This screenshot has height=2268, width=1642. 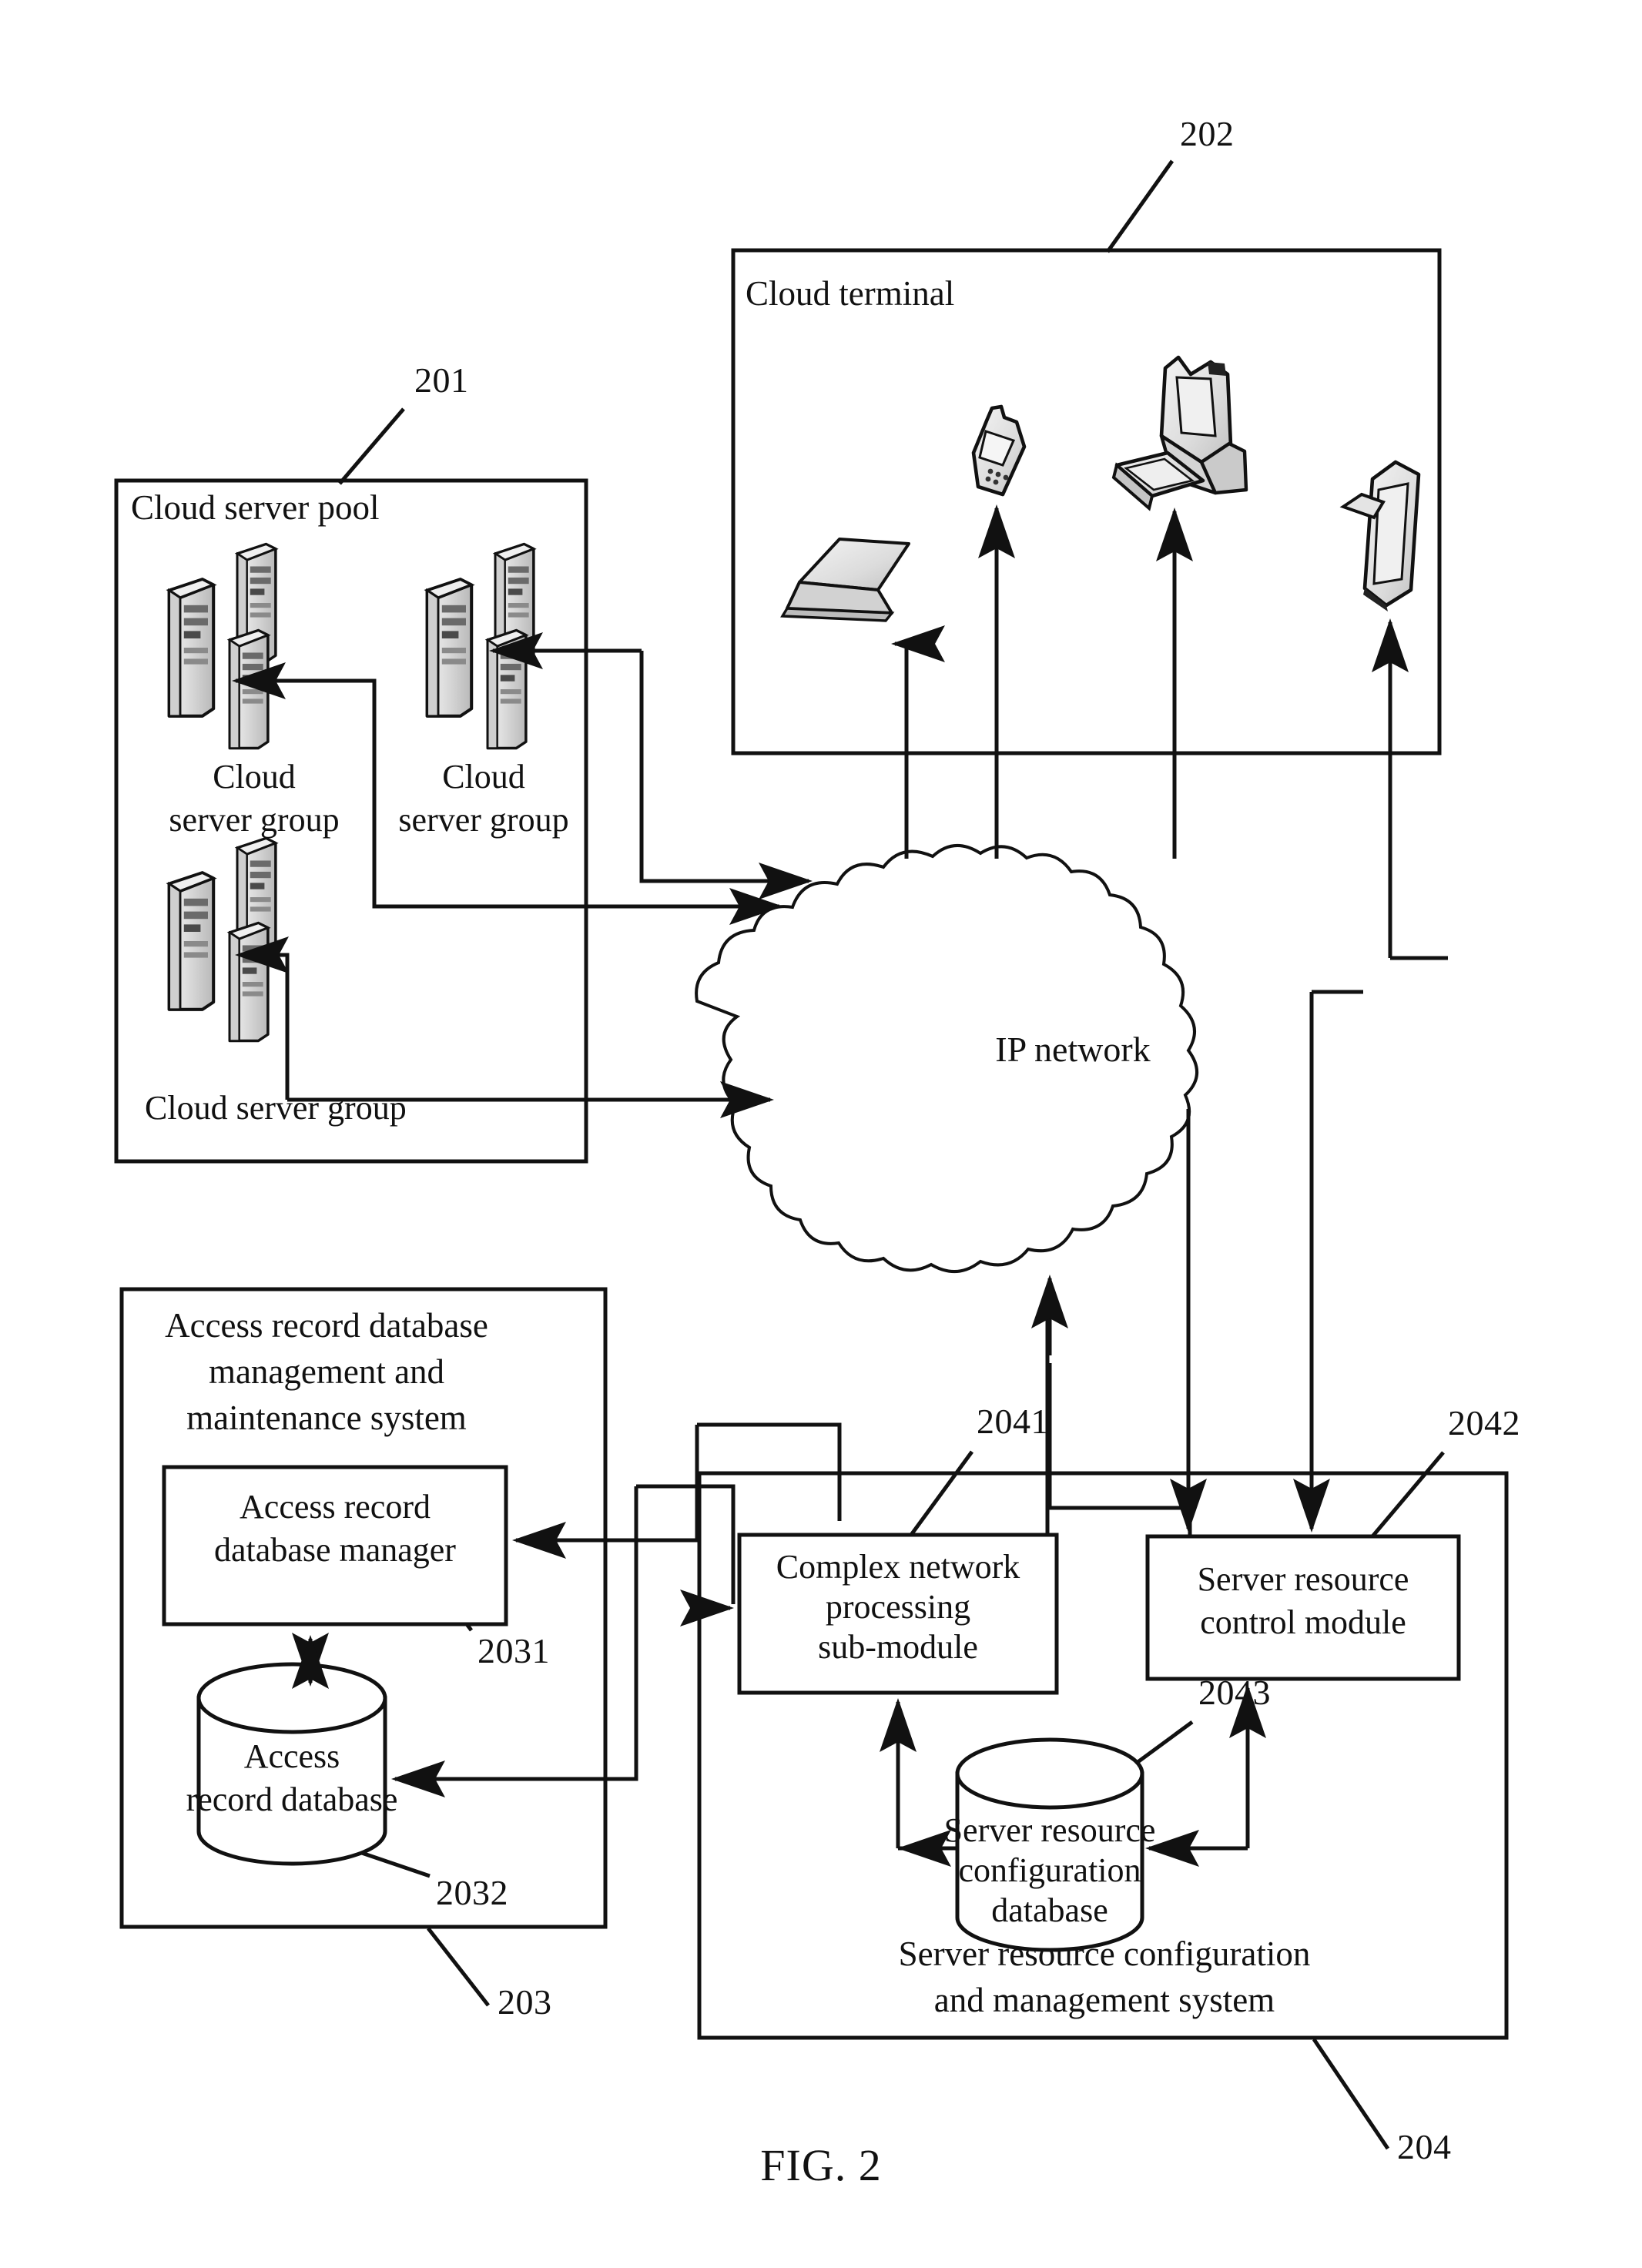 I want to click on arrow-submodule-riser, so click(x=1119, y=1449).